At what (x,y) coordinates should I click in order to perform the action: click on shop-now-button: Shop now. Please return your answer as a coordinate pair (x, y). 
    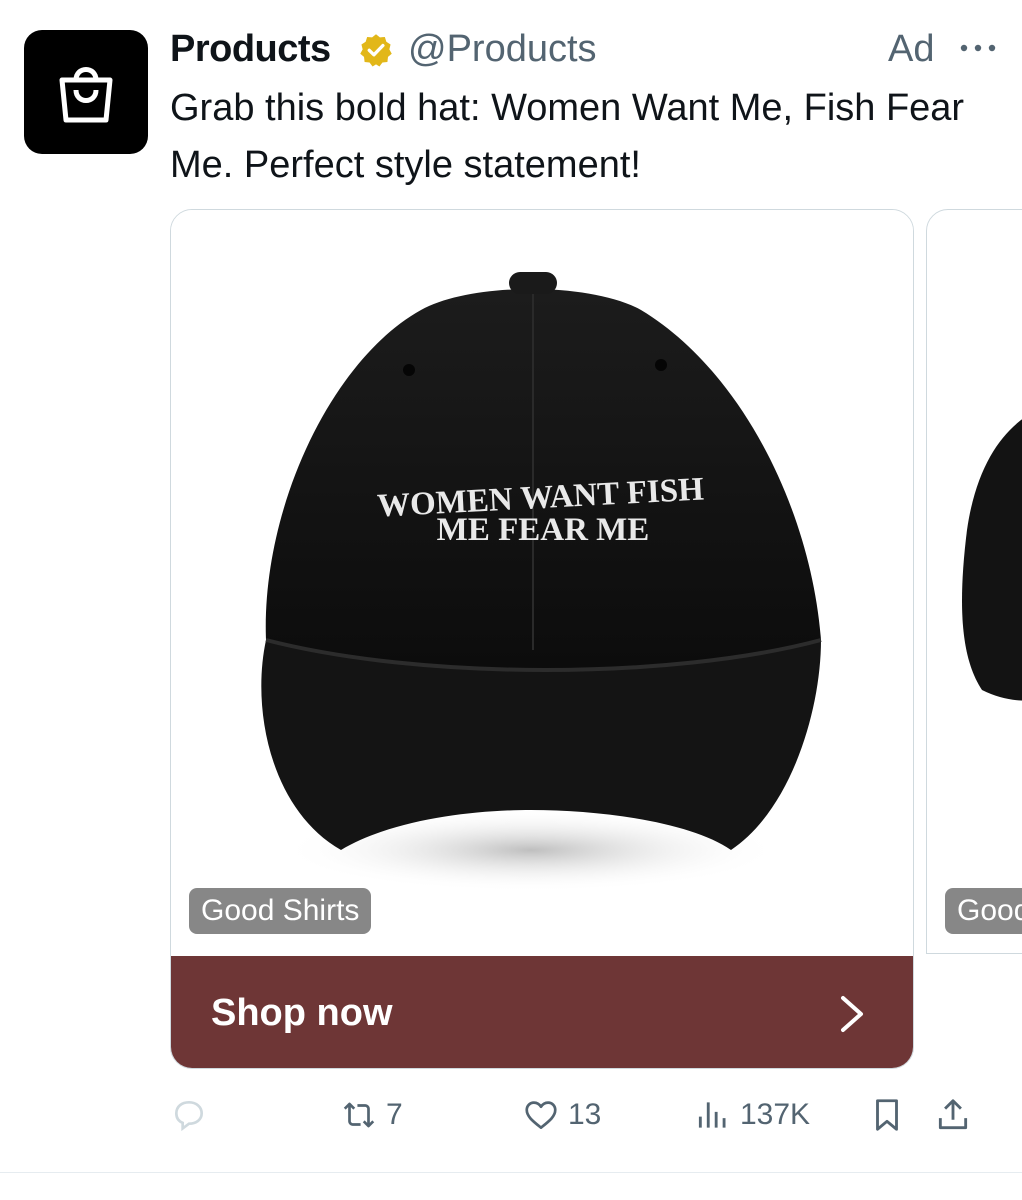
    Looking at the image, I should click on (542, 1012).